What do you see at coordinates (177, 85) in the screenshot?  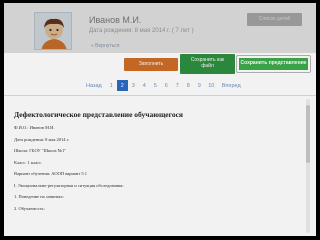 I see `page-number: 7` at bounding box center [177, 85].